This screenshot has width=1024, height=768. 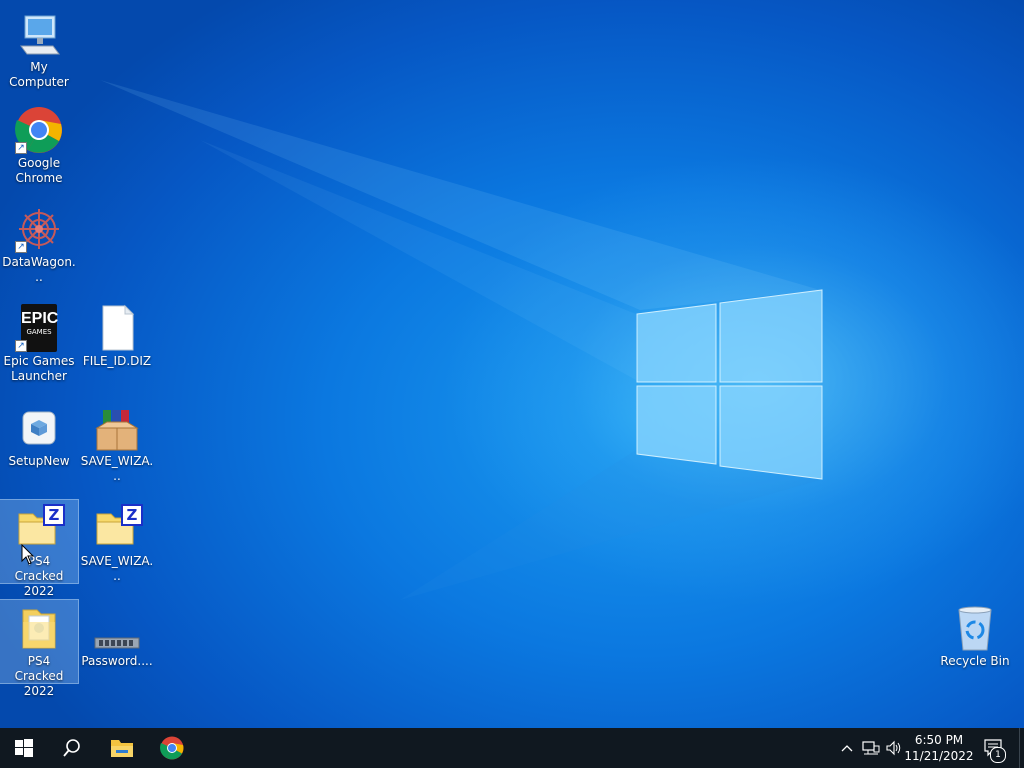 I want to click on icon-label: Google Chrome, so click(x=39, y=170).